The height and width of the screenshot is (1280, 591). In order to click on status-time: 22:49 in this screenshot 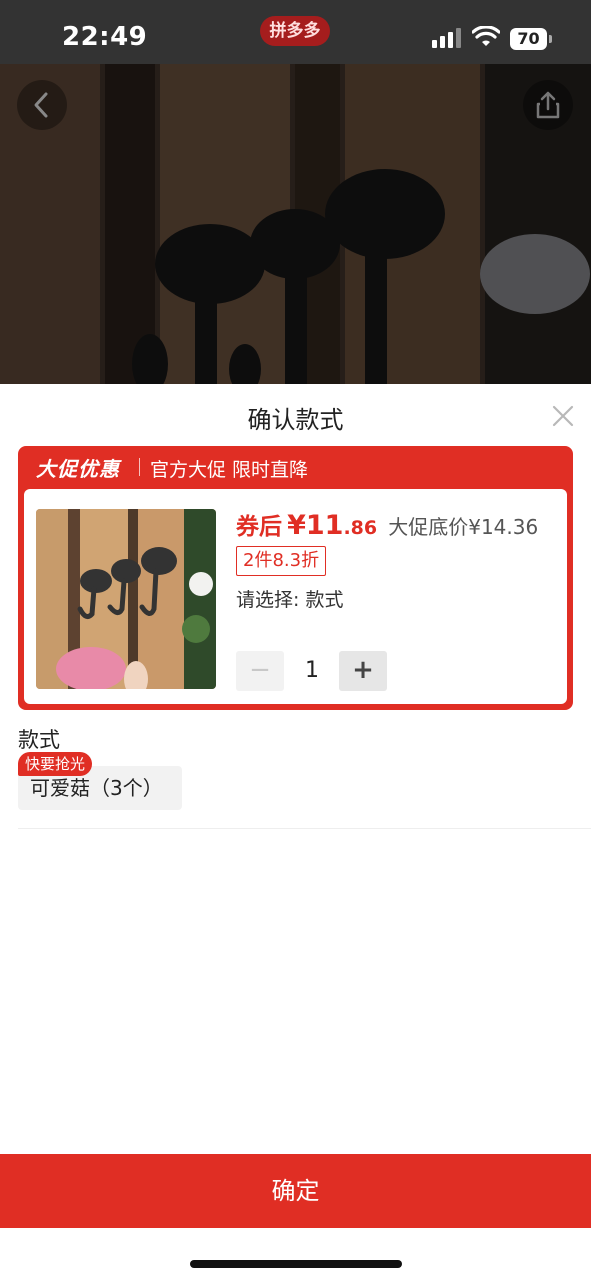, I will do `click(105, 37)`.